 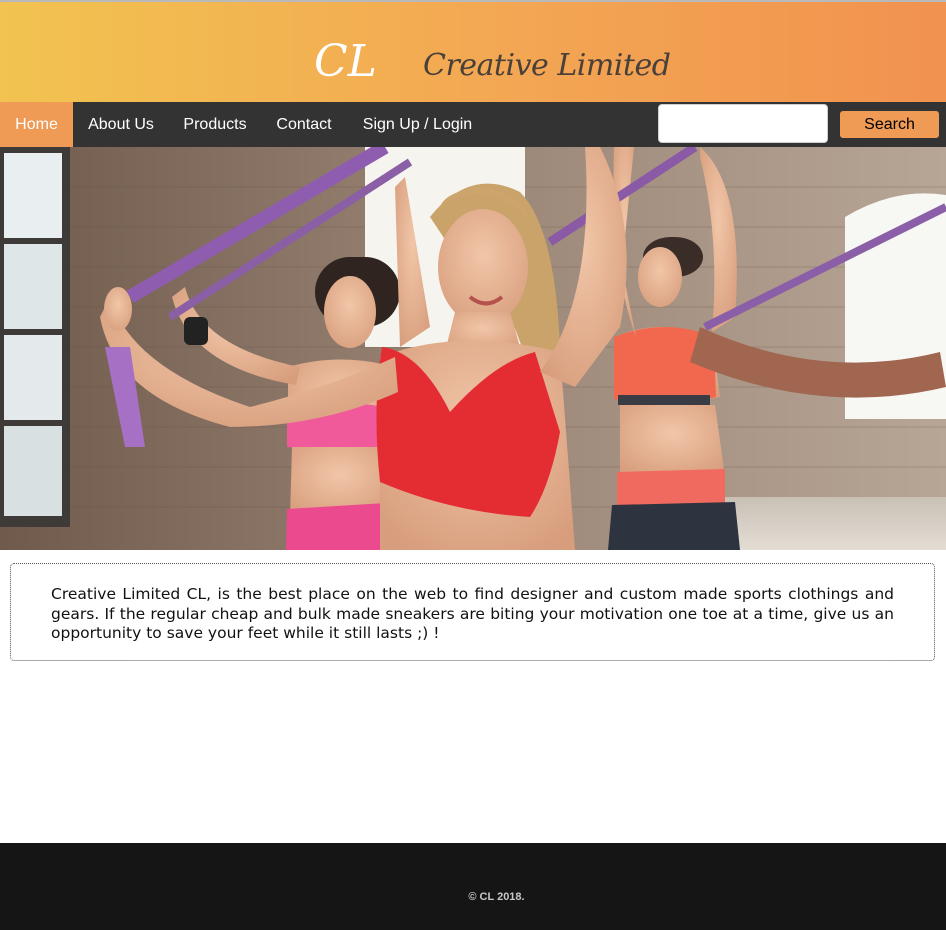 What do you see at coordinates (547, 65) in the screenshot?
I see `site-title: Creative Limited` at bounding box center [547, 65].